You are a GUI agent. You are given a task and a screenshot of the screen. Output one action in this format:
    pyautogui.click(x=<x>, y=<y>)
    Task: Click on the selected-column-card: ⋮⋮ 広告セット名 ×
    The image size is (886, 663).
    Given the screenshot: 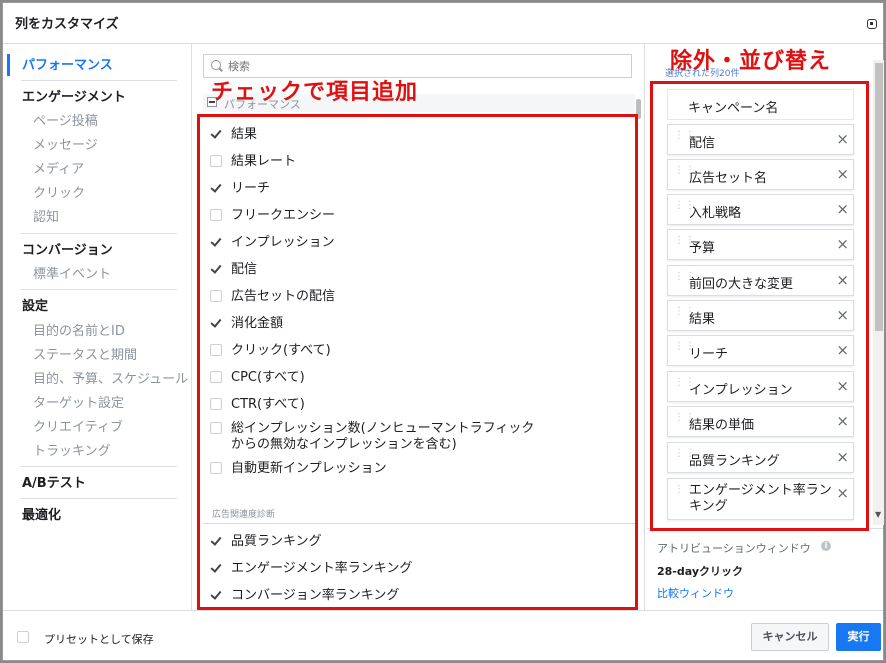 What is the action you would take?
    pyautogui.click(x=760, y=174)
    